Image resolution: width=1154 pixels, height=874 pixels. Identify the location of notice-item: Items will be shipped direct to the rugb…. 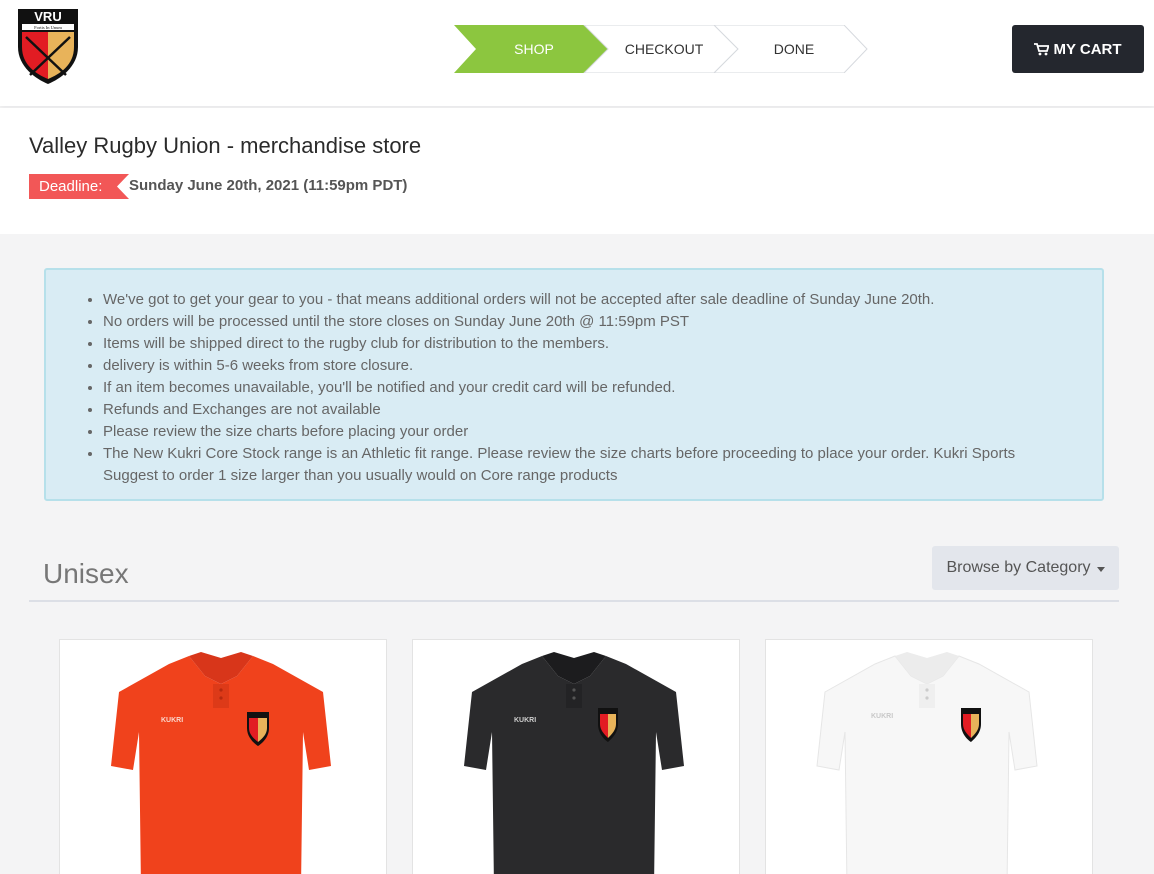
(588, 344).